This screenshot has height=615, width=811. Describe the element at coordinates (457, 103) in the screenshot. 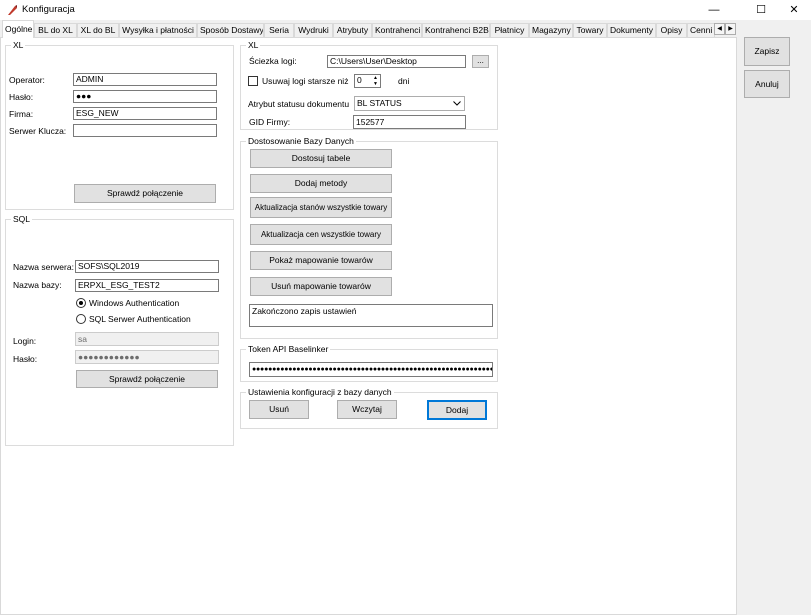

I see `chevron-down-icon` at that location.